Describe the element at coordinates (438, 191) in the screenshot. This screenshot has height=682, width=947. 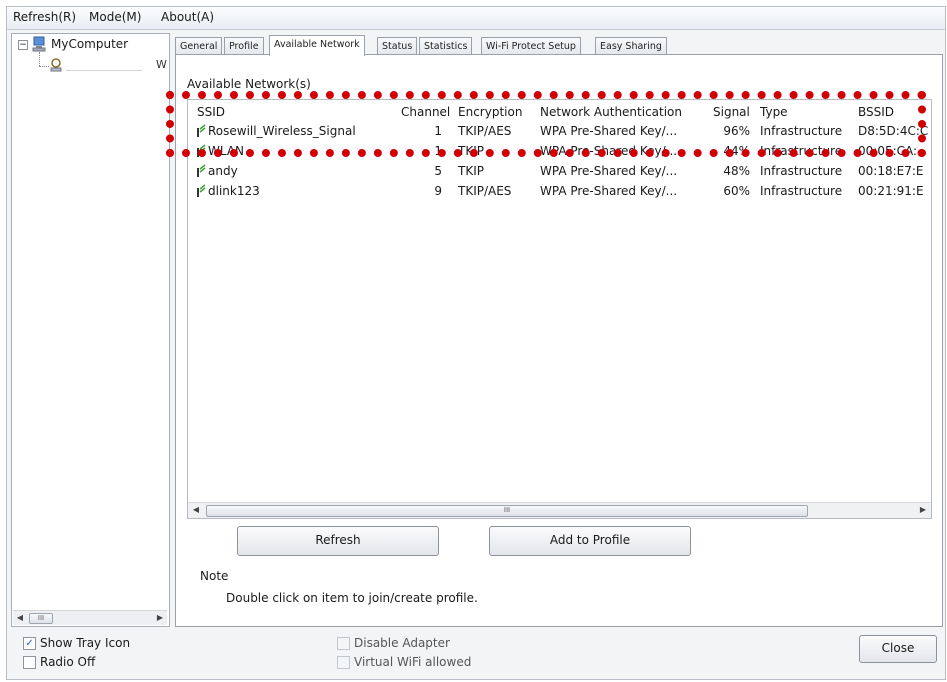
I see `channel-cell: 9` at that location.